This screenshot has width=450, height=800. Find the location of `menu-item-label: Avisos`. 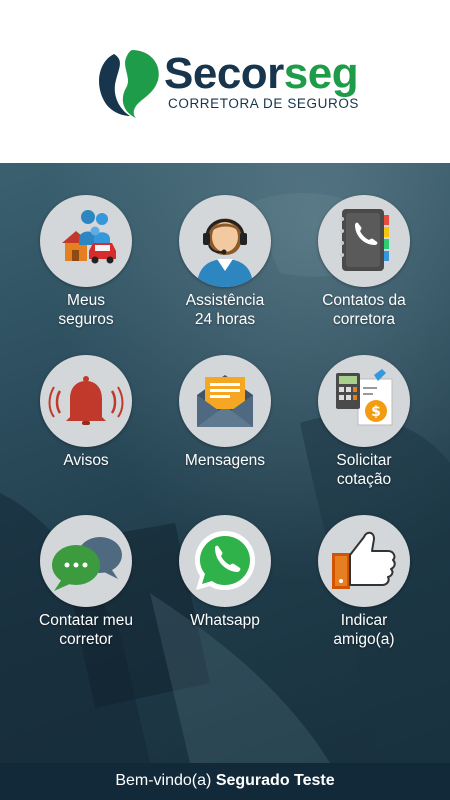

menu-item-label: Avisos is located at coordinates (86, 460).